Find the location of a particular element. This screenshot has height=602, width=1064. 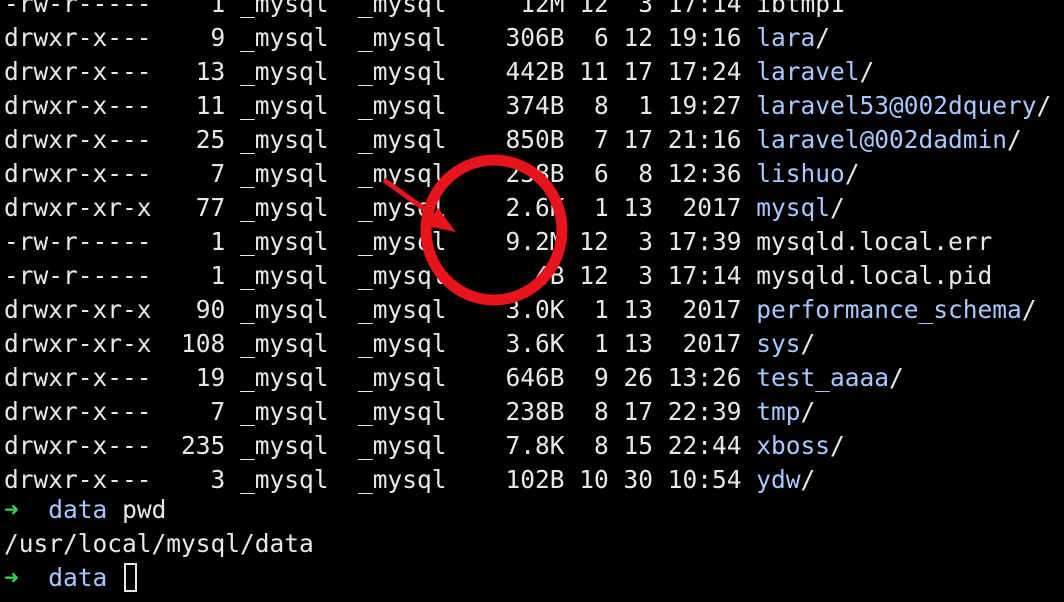

command-text: pwd is located at coordinates (144, 509).